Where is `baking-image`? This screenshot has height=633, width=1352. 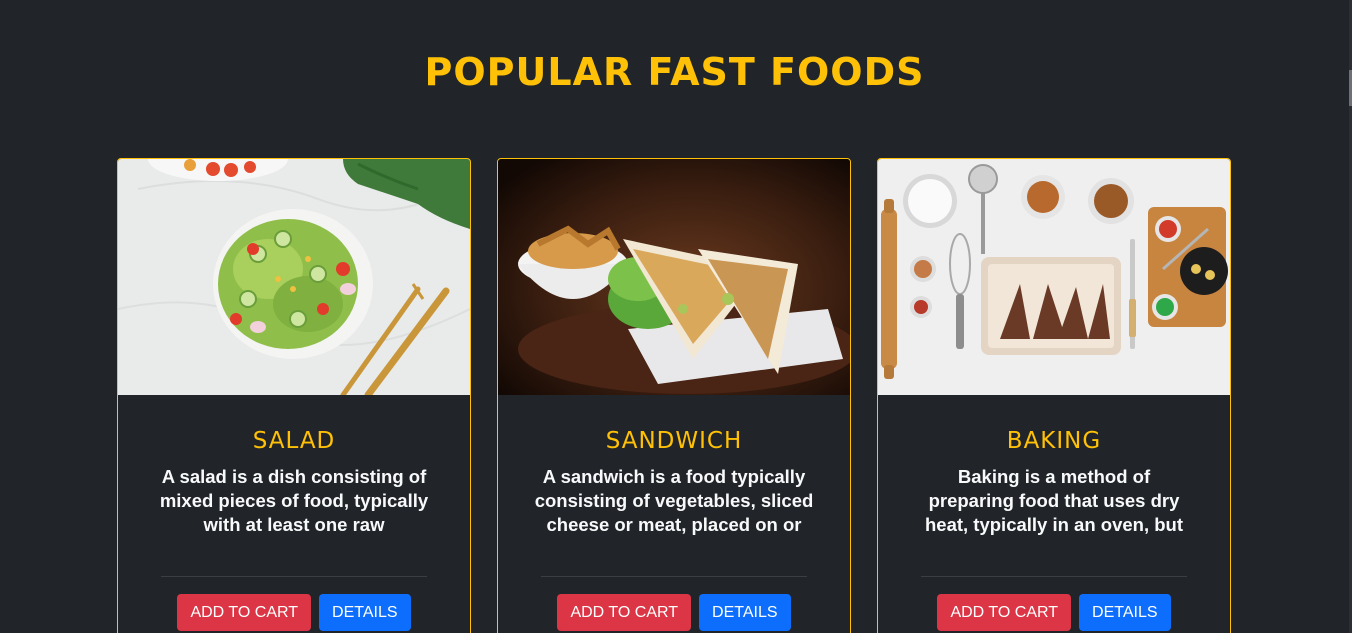
baking-image is located at coordinates (1054, 277).